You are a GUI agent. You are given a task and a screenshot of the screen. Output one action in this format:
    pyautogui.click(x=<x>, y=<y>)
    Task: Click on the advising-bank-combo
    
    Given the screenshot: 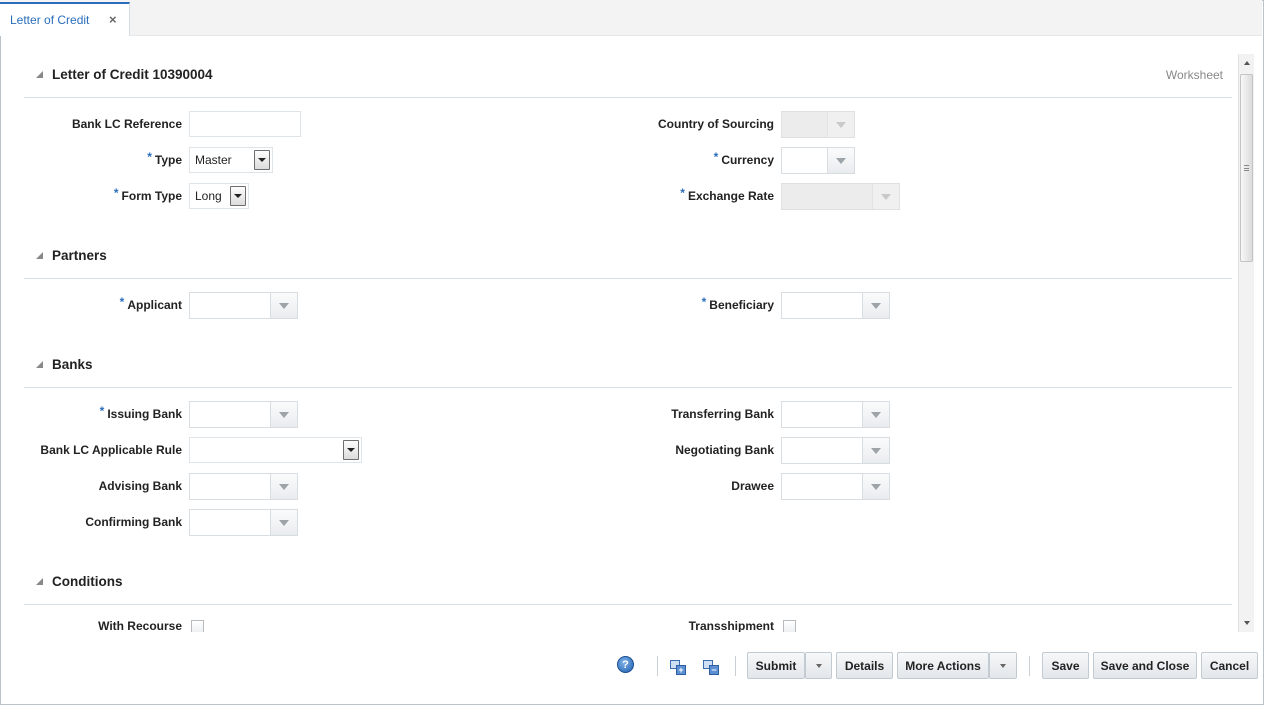 What is the action you would take?
    pyautogui.click(x=243, y=486)
    